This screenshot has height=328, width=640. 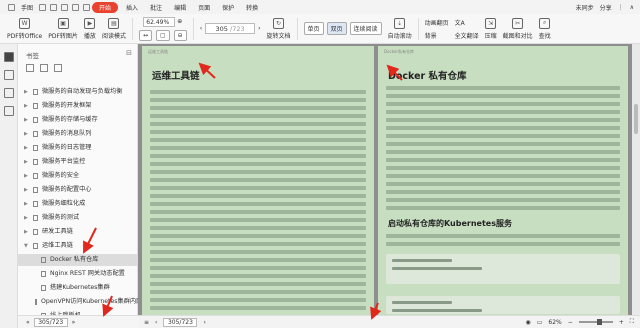 I want to click on zoom-slider, so click(x=595, y=322).